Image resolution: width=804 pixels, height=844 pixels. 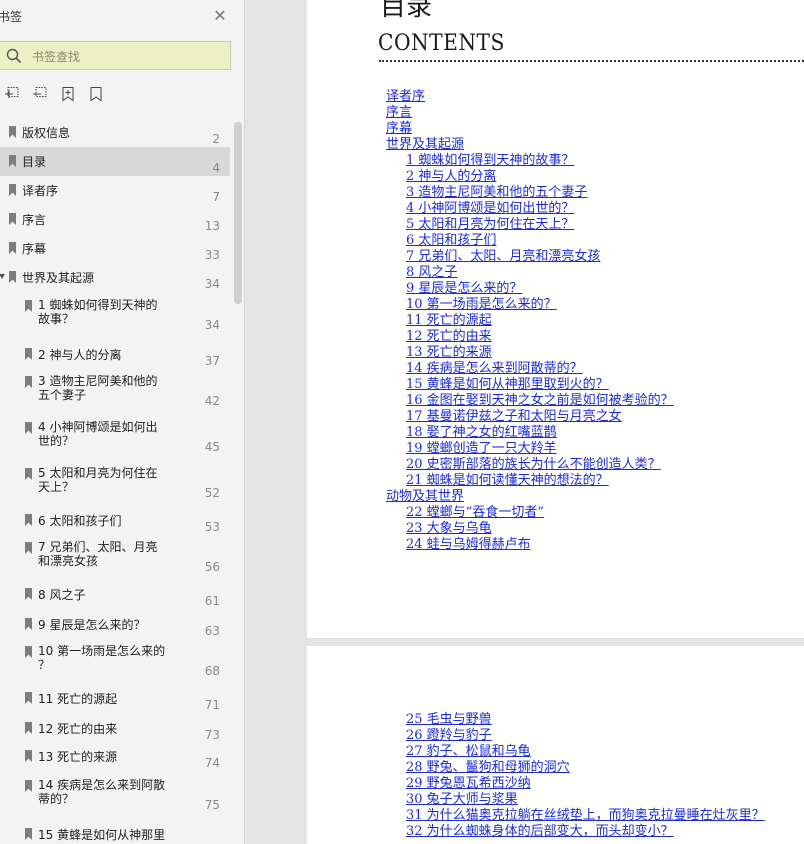 What do you see at coordinates (212, 325) in the screenshot?
I see `bookmark-page-number: 34` at bounding box center [212, 325].